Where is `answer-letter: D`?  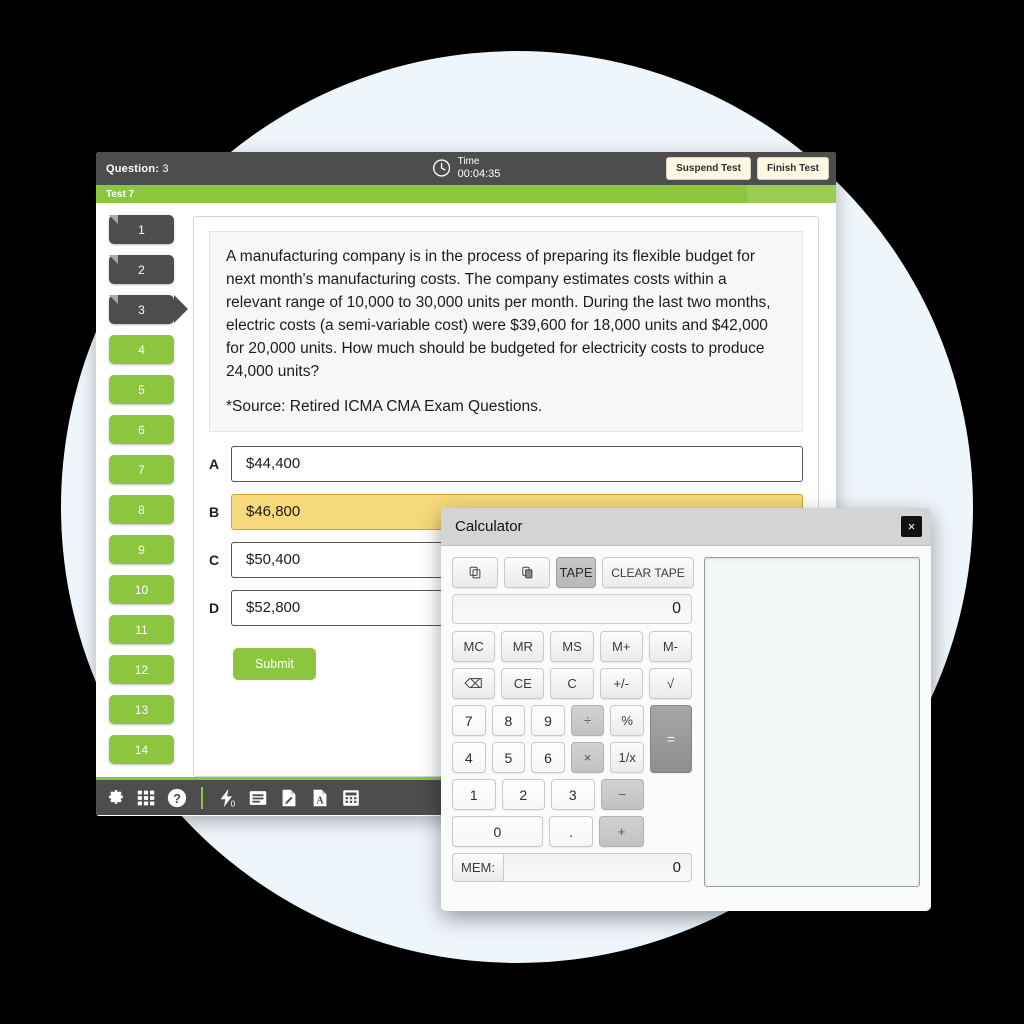 answer-letter: D is located at coordinates (214, 607).